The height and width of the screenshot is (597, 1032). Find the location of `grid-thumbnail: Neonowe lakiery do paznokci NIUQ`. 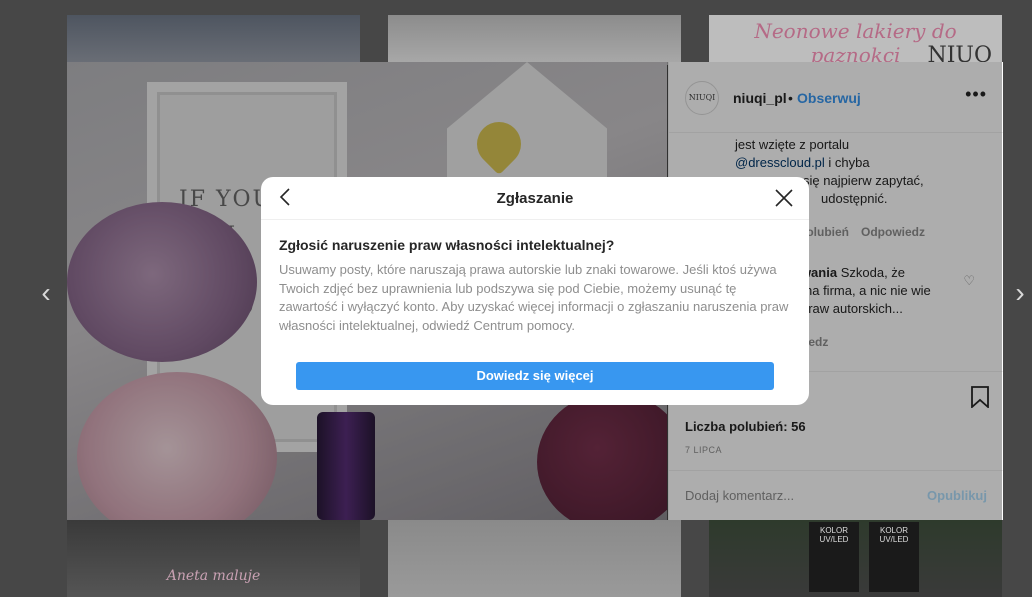

grid-thumbnail: Neonowe lakiery do paznokci NIUQ is located at coordinates (855, 40).